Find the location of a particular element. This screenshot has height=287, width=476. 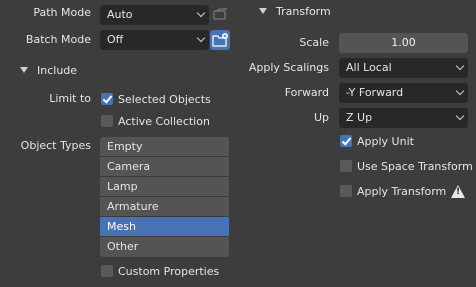

new-folder-toggle is located at coordinates (220, 40).